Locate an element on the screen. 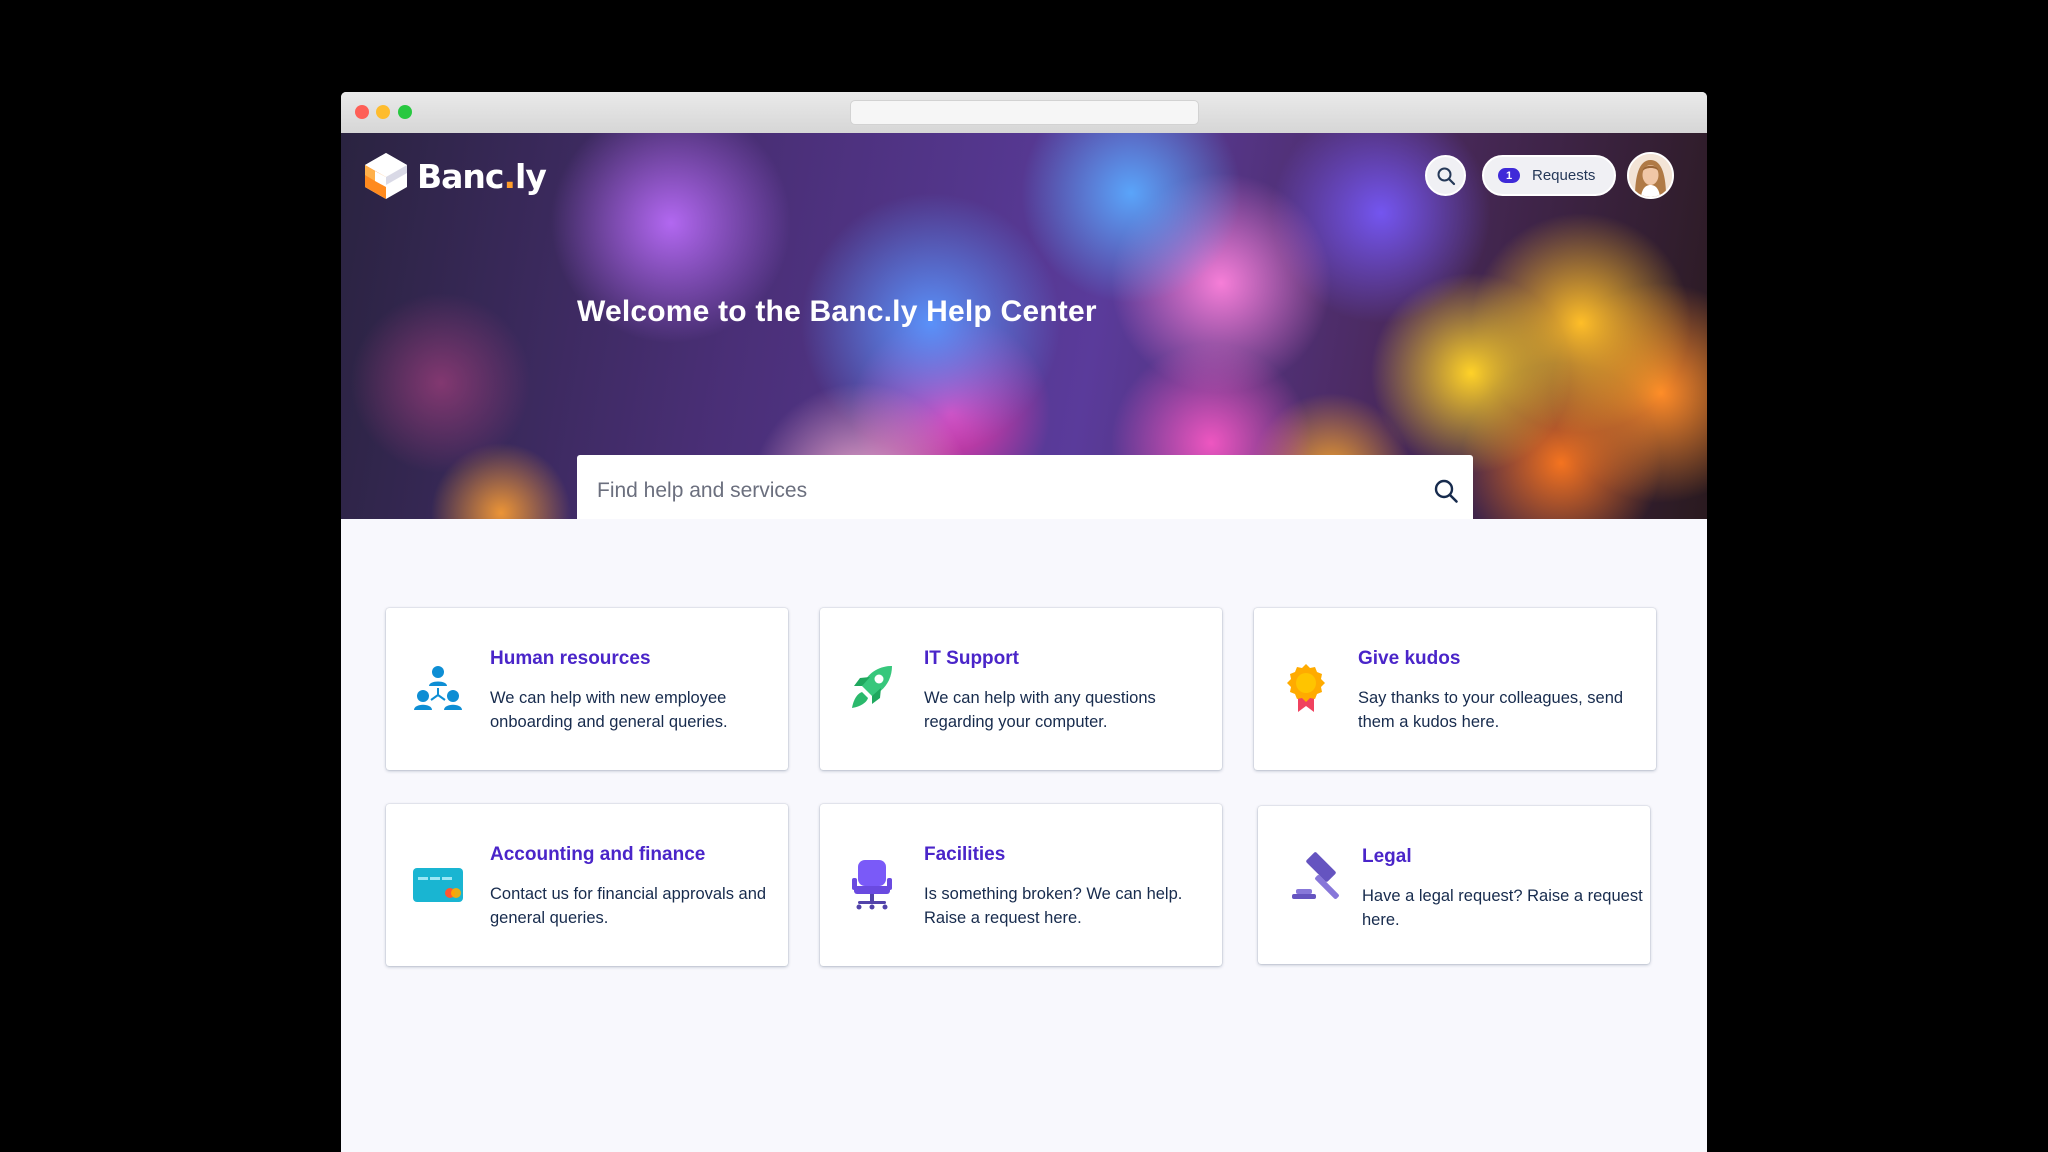 Image resolution: width=2048 pixels, height=1152 pixels. award-ribbon-icon is located at coordinates (1306, 688).